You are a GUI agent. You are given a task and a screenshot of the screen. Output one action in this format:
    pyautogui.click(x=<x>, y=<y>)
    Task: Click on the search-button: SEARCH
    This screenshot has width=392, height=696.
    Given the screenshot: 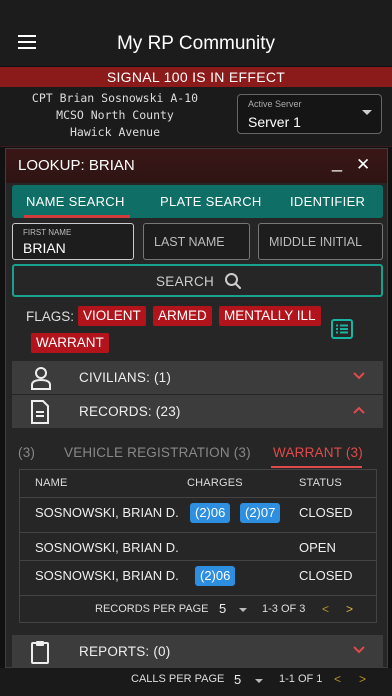 What is the action you would take?
    pyautogui.click(x=197, y=280)
    